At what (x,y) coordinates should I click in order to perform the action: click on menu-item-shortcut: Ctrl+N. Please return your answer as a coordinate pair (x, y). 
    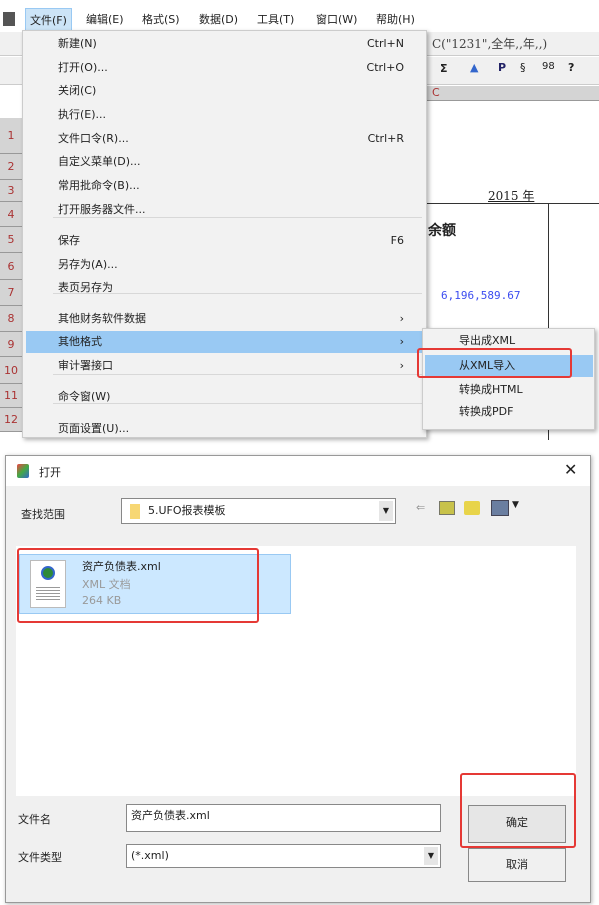
    Looking at the image, I should click on (385, 43).